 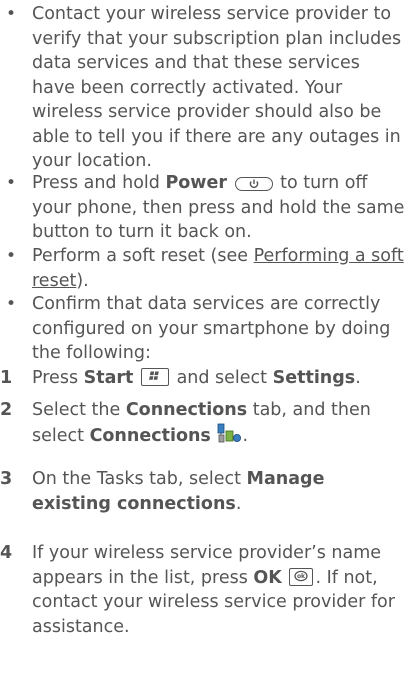 What do you see at coordinates (99, 183) in the screenshot?
I see `bullet-text-prefix: Press and hold` at bounding box center [99, 183].